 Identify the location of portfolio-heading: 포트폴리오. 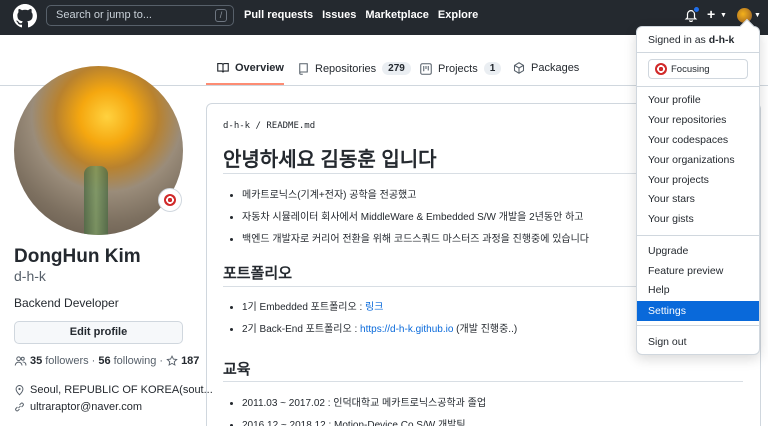
(258, 273).